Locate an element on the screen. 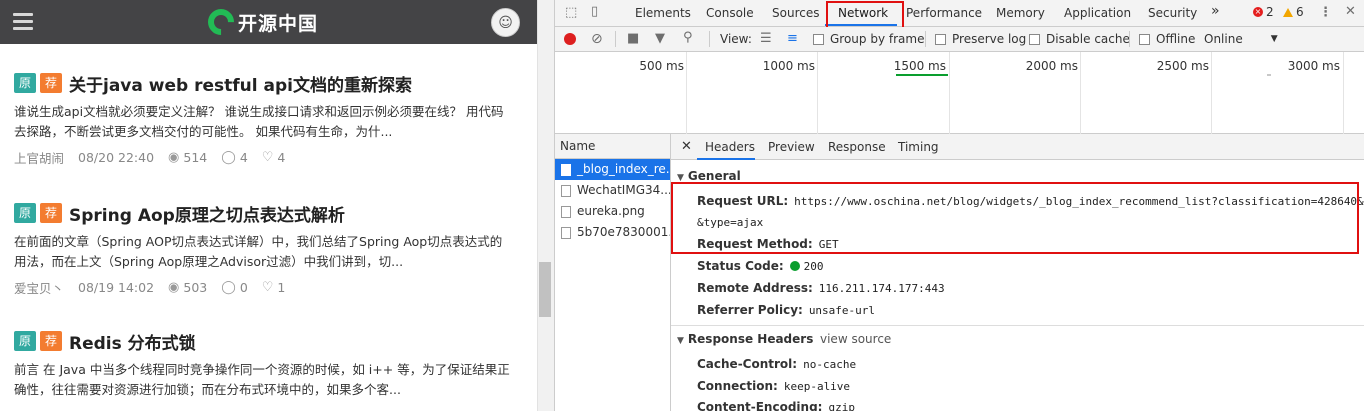  tab-memory: Memory is located at coordinates (1020, 13).